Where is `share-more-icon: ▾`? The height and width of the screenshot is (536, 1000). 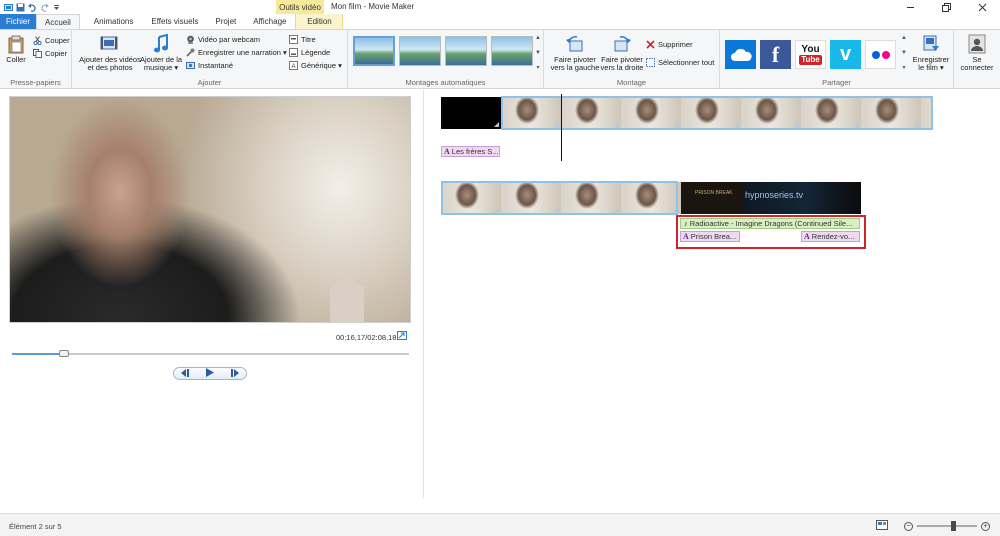
share-more-icon: ▾ is located at coordinates (903, 67).